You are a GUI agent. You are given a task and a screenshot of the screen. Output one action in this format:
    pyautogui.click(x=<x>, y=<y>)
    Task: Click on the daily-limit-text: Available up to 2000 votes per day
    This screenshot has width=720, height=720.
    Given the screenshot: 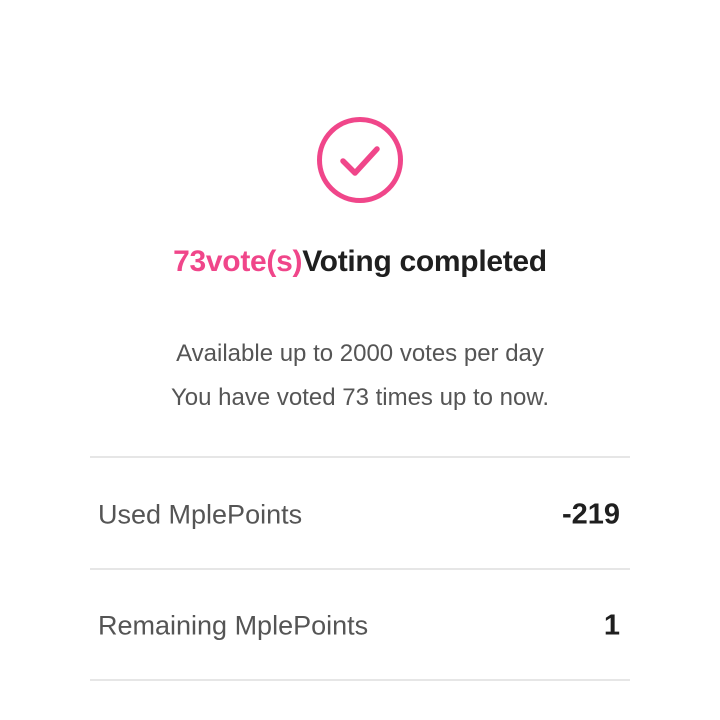 What is the action you would take?
    pyautogui.click(x=360, y=353)
    